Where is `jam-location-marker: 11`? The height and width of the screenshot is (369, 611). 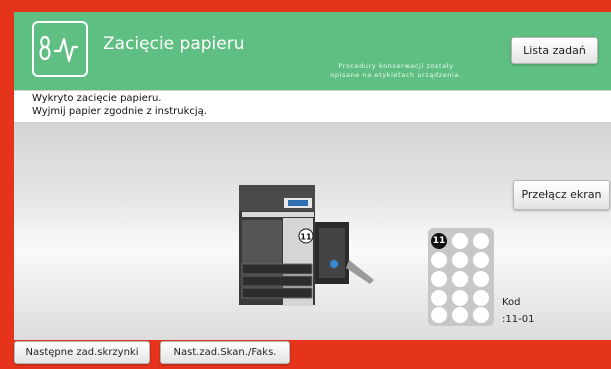
jam-location-marker: 11 is located at coordinates (306, 237).